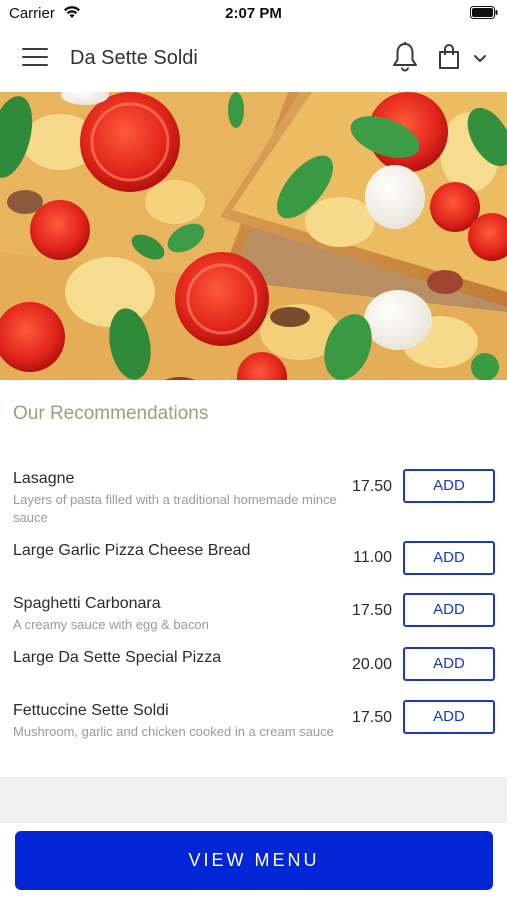 This screenshot has height=900, width=507. I want to click on view-menu-button: VIEW MENU, so click(254, 860).